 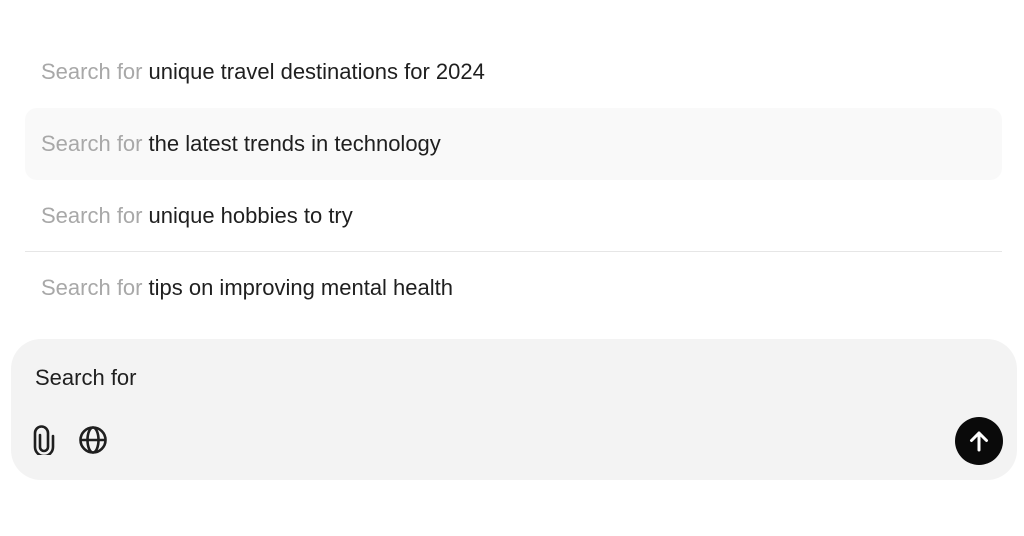 I want to click on arrow-up-icon, so click(x=979, y=441).